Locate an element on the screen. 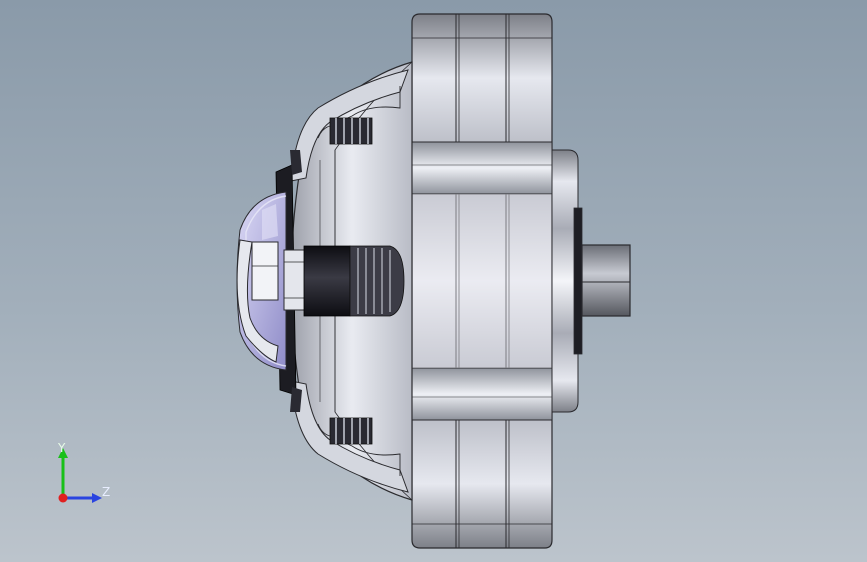 This screenshot has width=867, height=562. x-axis-dot is located at coordinates (63, 498).